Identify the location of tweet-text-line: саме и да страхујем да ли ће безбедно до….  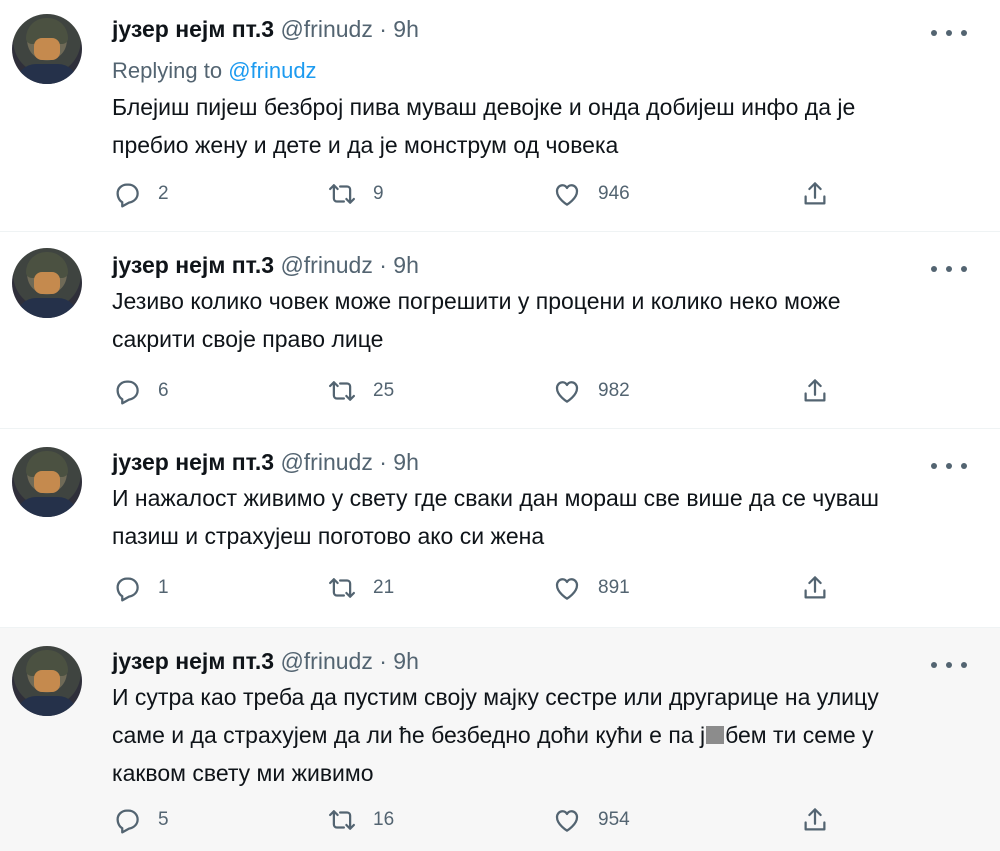
(542, 735).